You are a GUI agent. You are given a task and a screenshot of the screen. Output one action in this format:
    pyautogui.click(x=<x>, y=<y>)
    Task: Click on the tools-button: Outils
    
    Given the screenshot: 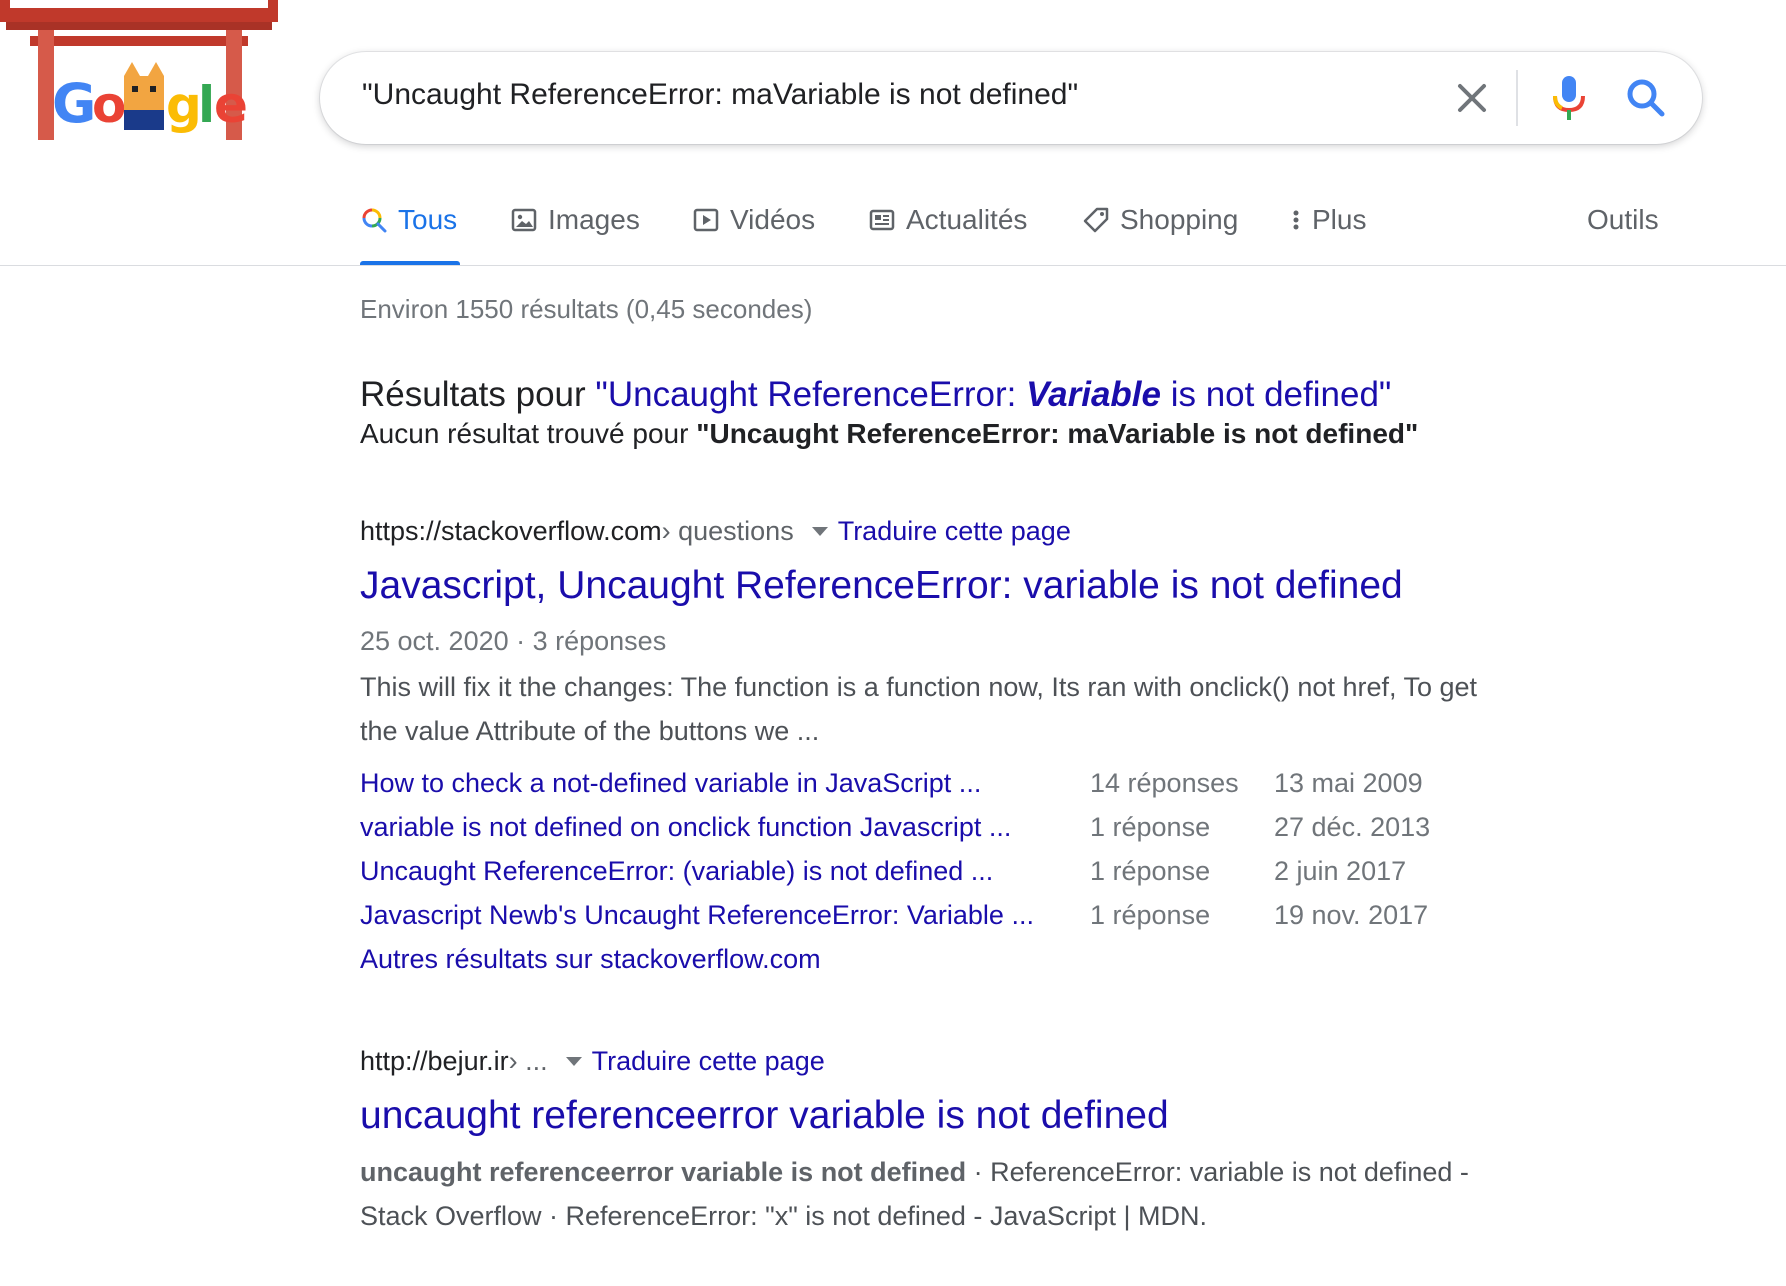 What is the action you would take?
    pyautogui.click(x=1623, y=220)
    